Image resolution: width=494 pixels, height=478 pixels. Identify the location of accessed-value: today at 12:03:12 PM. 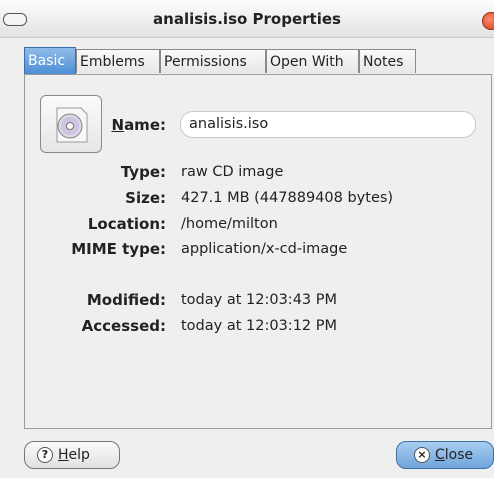
(259, 326).